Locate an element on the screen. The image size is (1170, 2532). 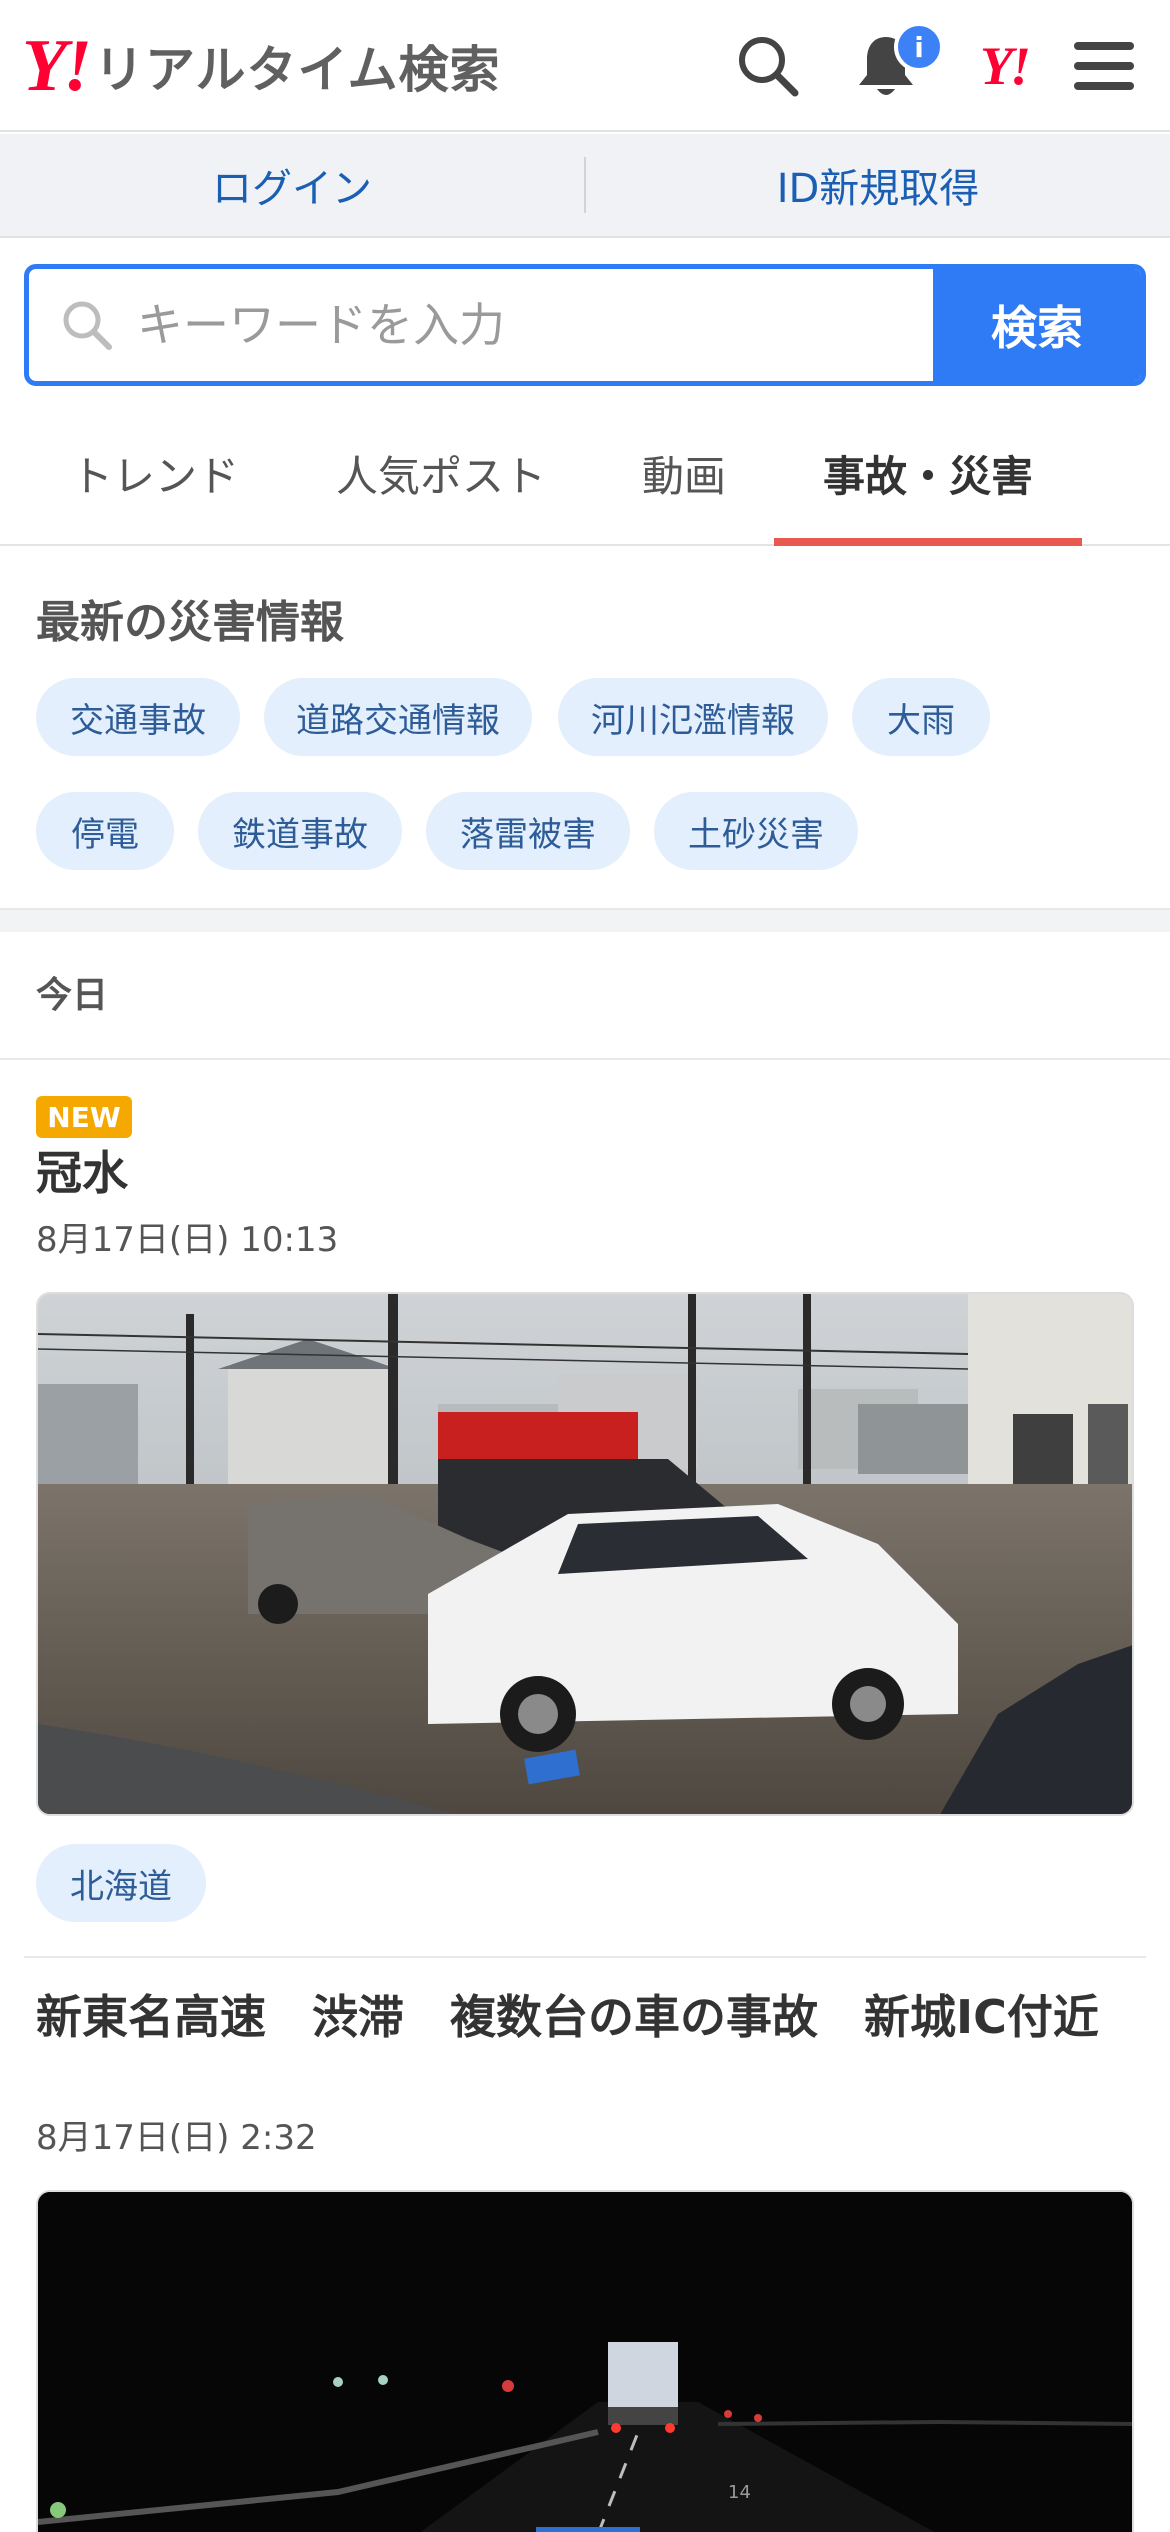
tab-video: 動画 is located at coordinates (684, 473).